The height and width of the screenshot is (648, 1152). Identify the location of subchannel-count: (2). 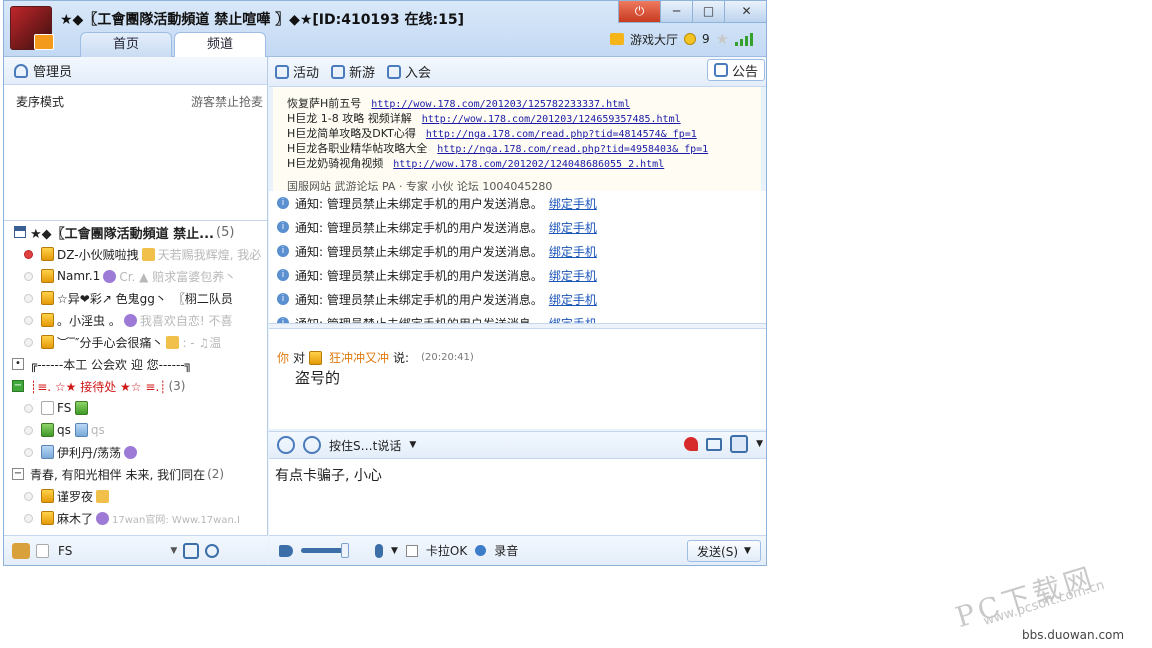
(216, 474).